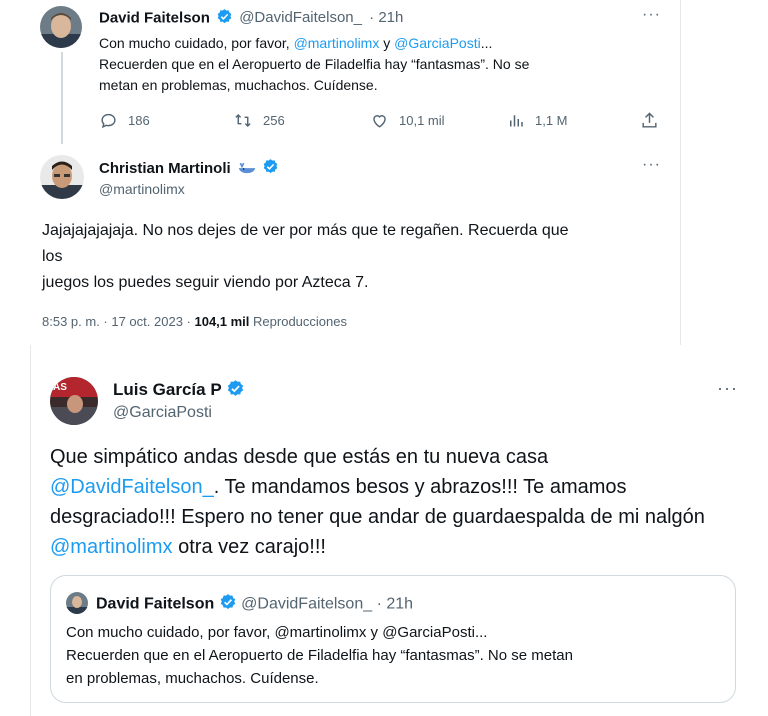  I want to click on views-button: 1,1 M, so click(537, 120).